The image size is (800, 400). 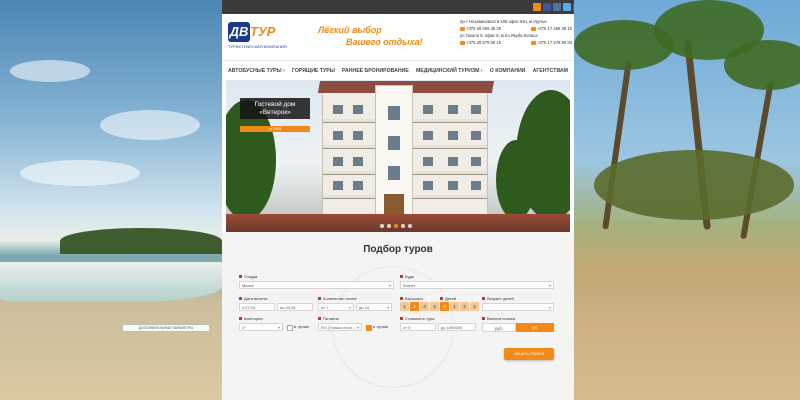 What do you see at coordinates (340, 327) in the screenshot?
I see `meal-select: RO (Только ночл... ▾` at bounding box center [340, 327].